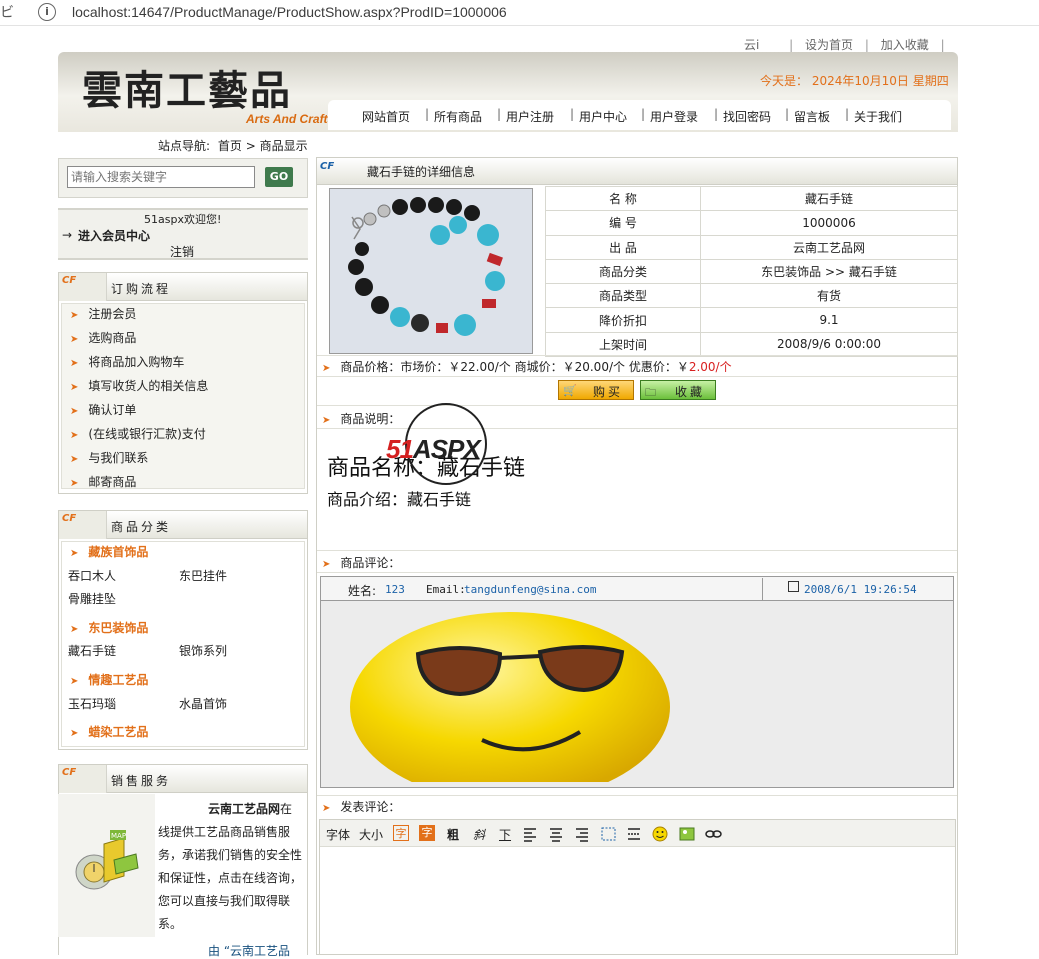  What do you see at coordinates (183, 779) in the screenshot?
I see `service-header: CF 销售服务` at bounding box center [183, 779].